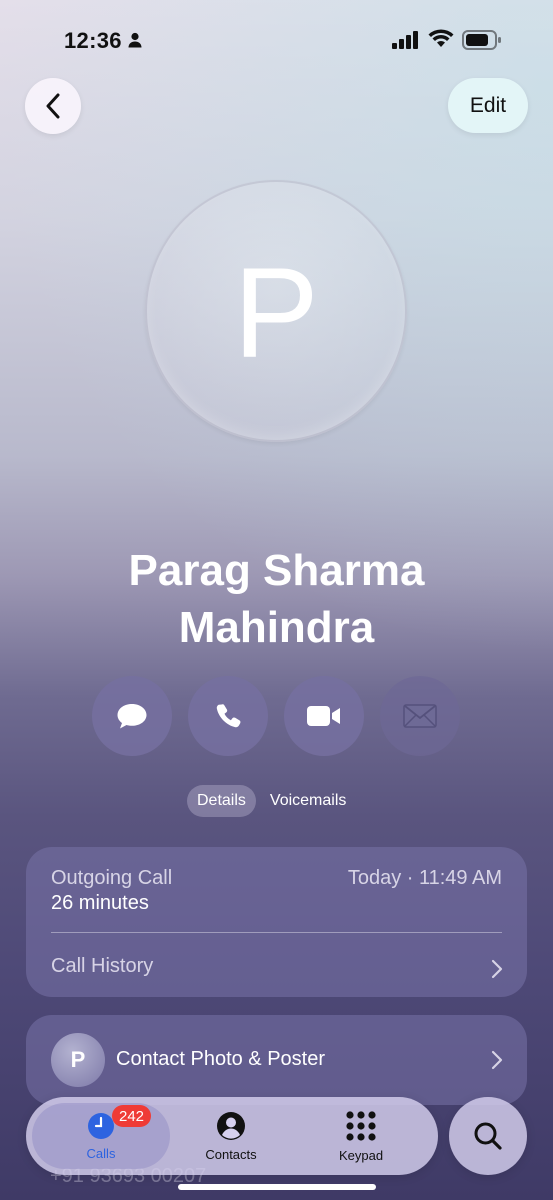  I want to click on contact-avatar: P, so click(276, 311).